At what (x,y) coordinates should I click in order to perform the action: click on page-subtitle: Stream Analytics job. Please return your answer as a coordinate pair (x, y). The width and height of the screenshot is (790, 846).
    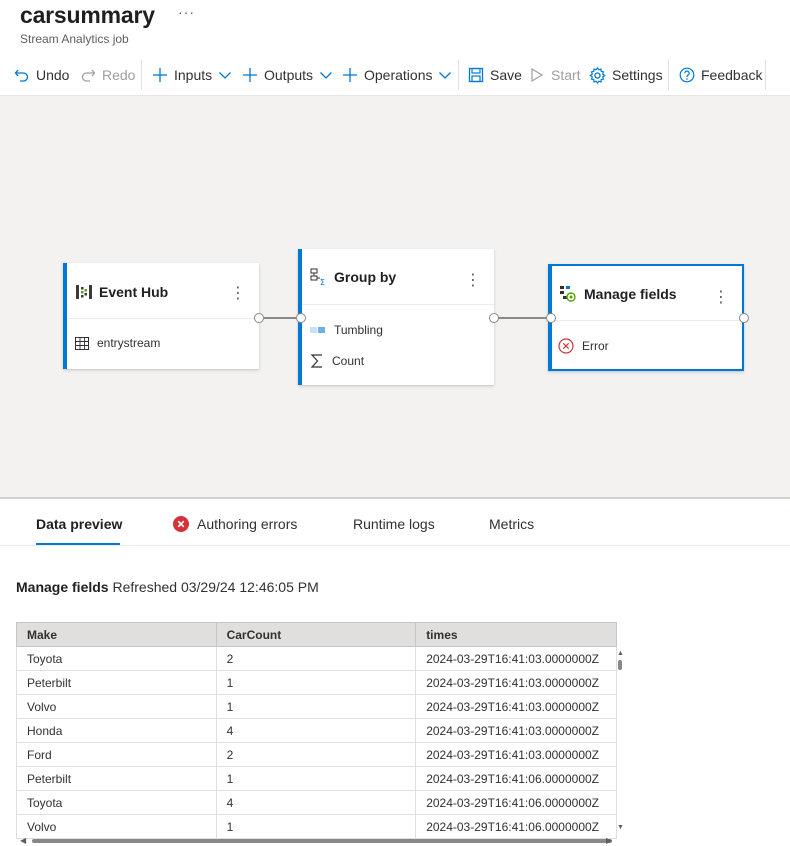
    Looking at the image, I should click on (74, 39).